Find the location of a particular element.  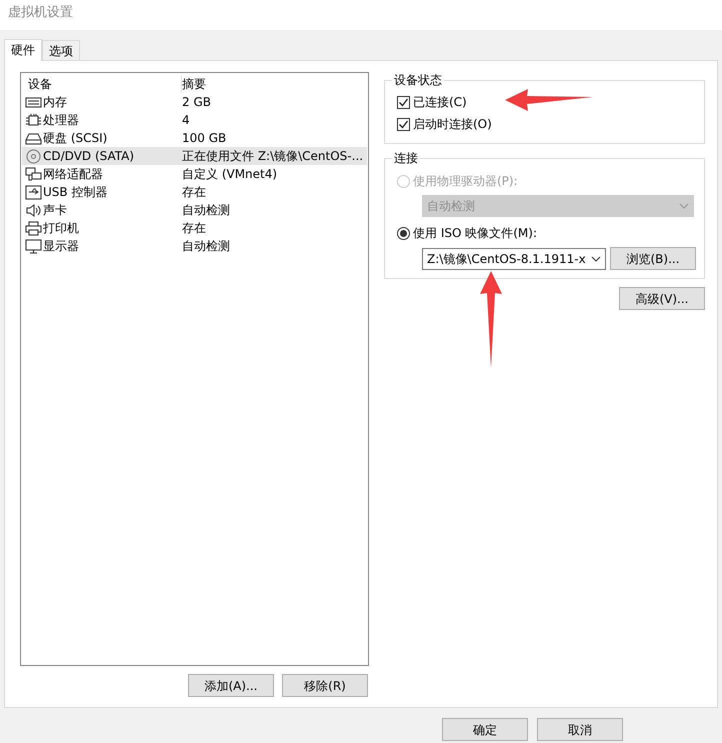

device-name: 网络适配器 is located at coordinates (73, 174).